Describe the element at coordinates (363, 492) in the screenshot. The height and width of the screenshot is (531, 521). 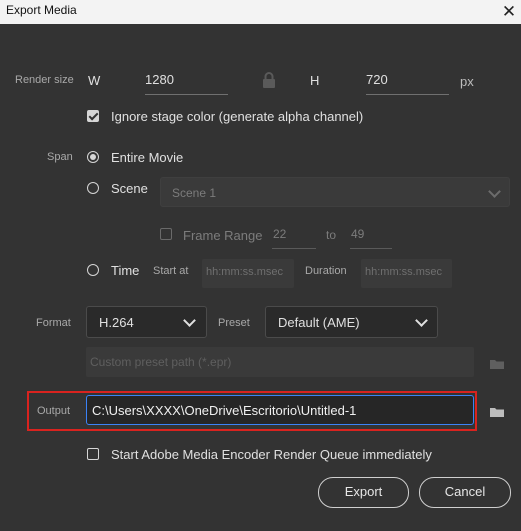
I see `export-button: Export` at that location.